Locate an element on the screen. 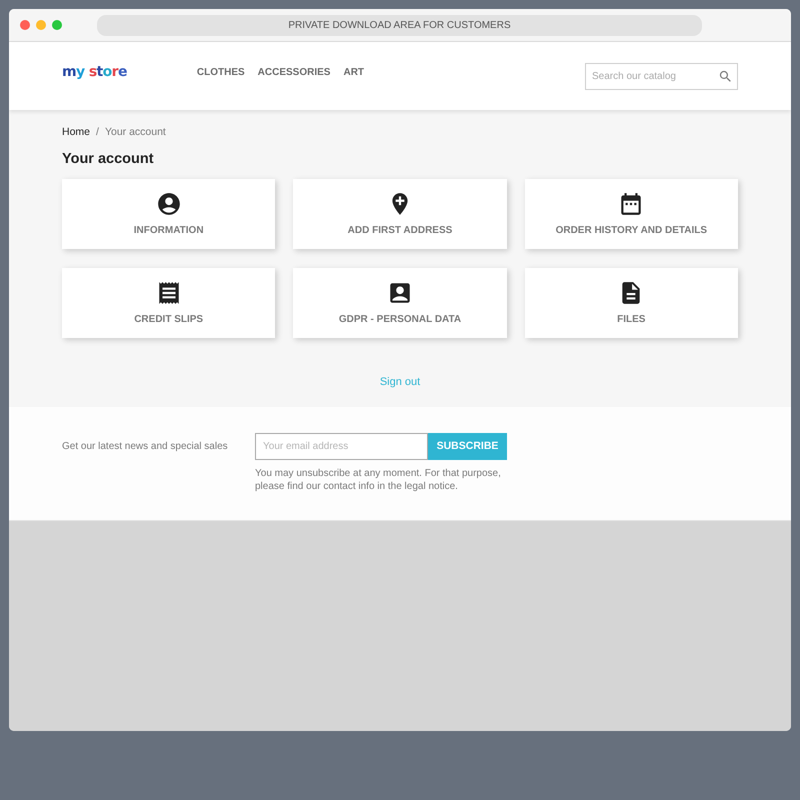  nav-link: ART is located at coordinates (353, 72).